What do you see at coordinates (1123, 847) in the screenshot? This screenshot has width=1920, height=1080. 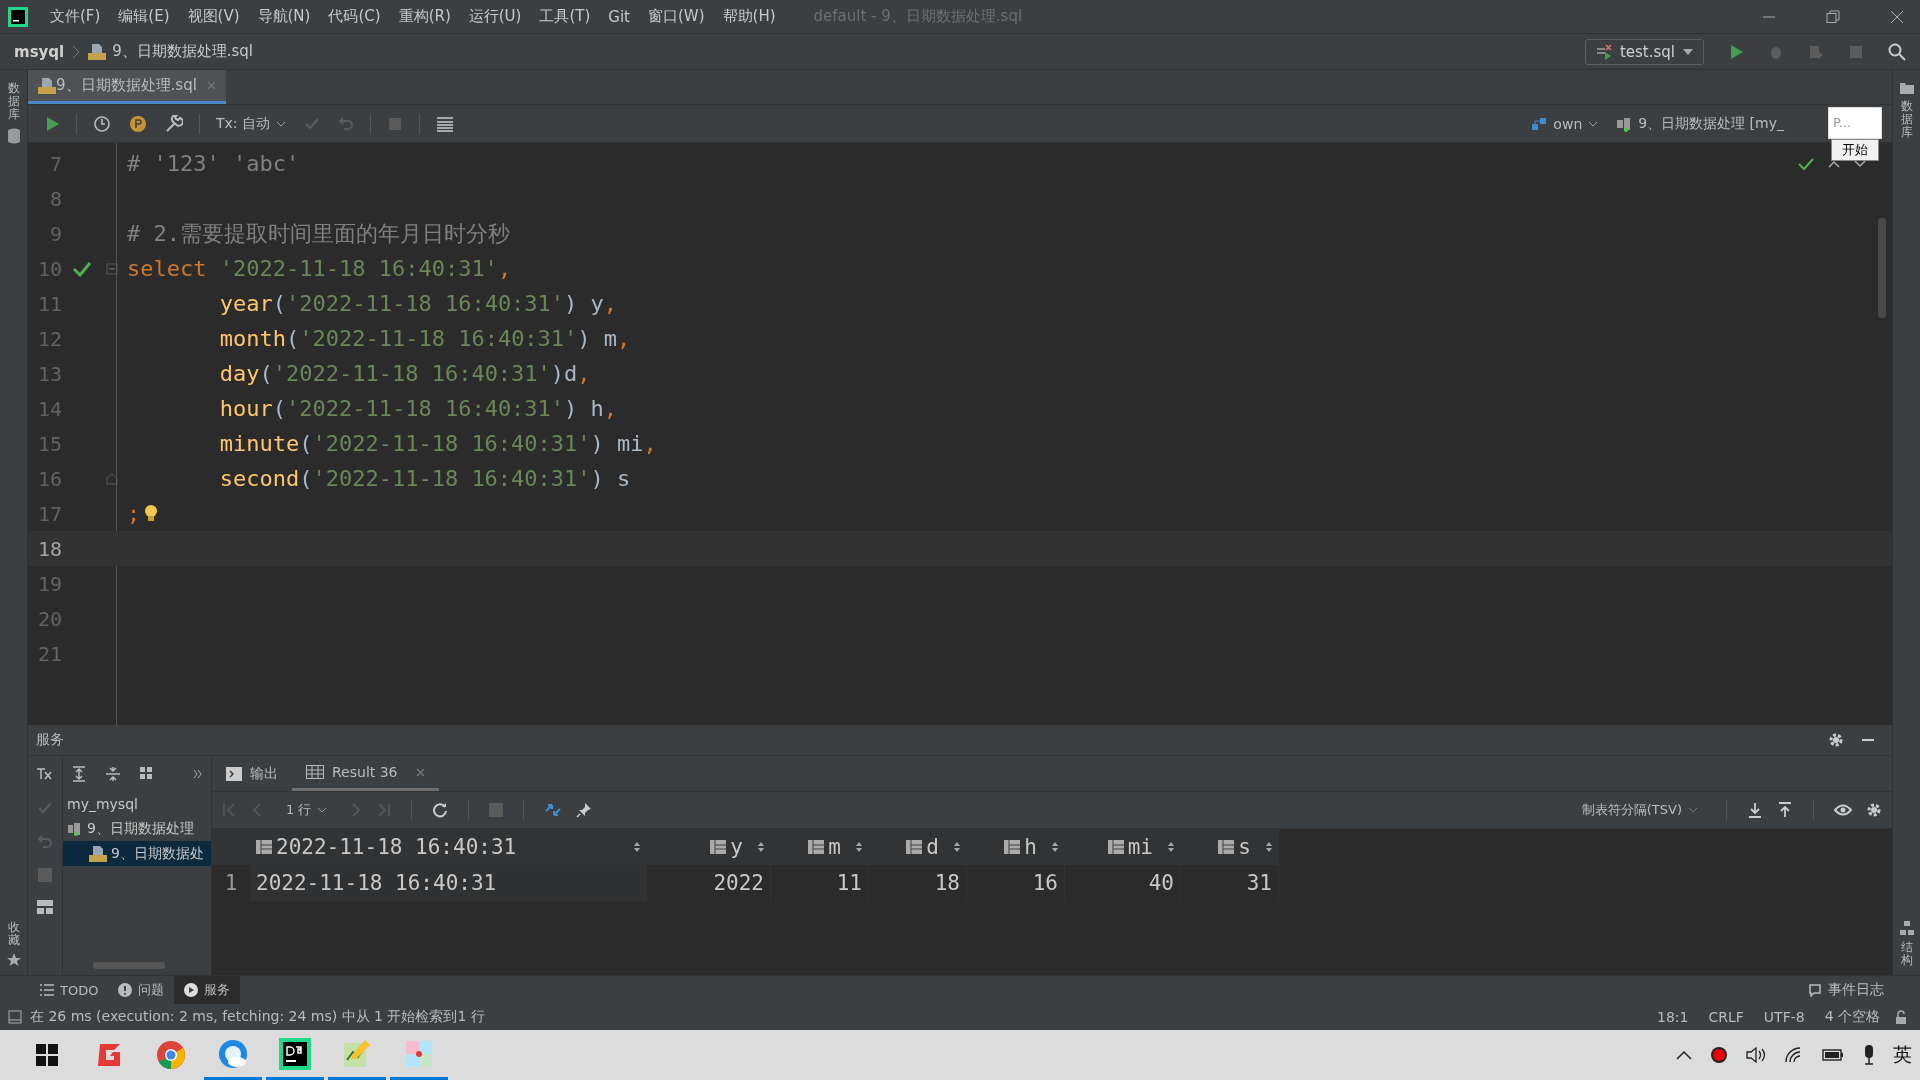 I see `column-header: mi` at bounding box center [1123, 847].